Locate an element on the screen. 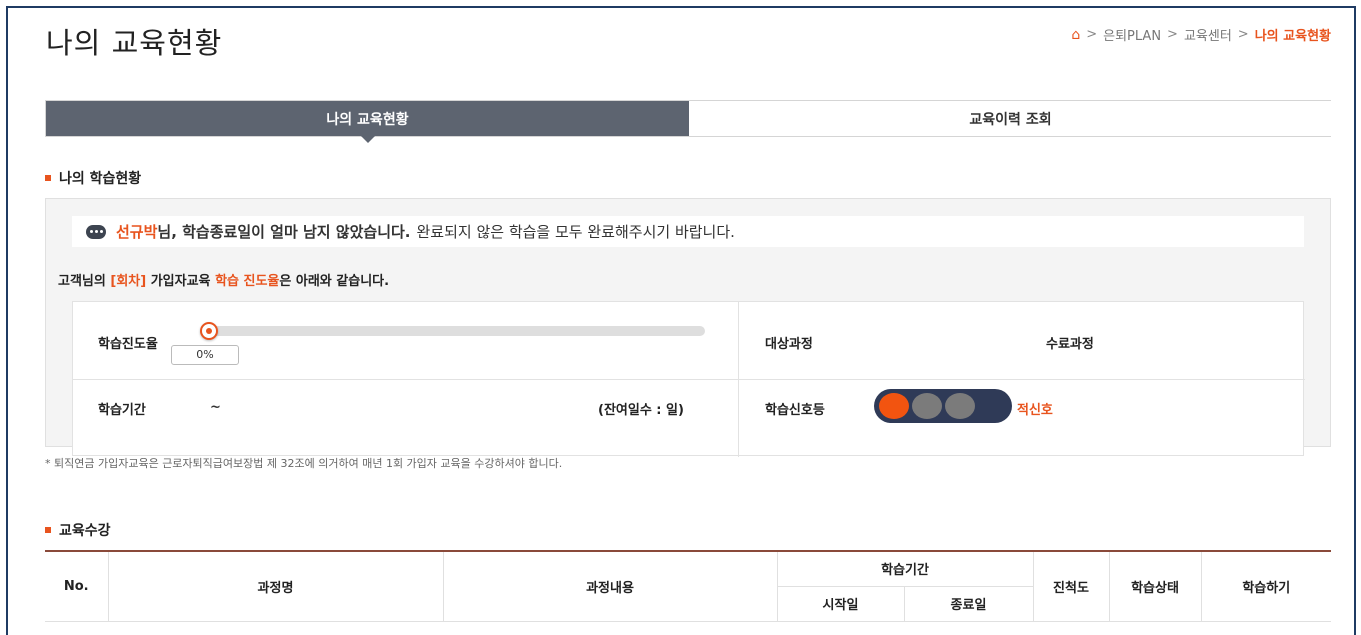 Image resolution: width=1361 pixels, height=635 pixels. customer-name: 선규박 is located at coordinates (137, 232).